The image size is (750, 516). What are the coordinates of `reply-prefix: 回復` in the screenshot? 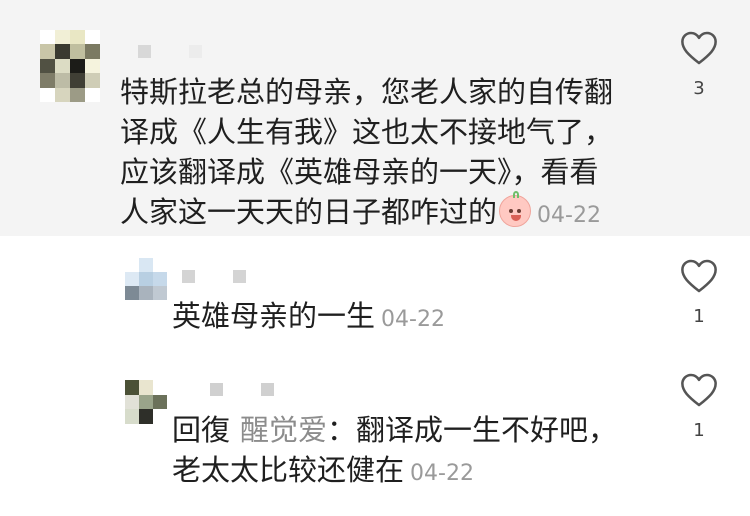 It's located at (201, 430).